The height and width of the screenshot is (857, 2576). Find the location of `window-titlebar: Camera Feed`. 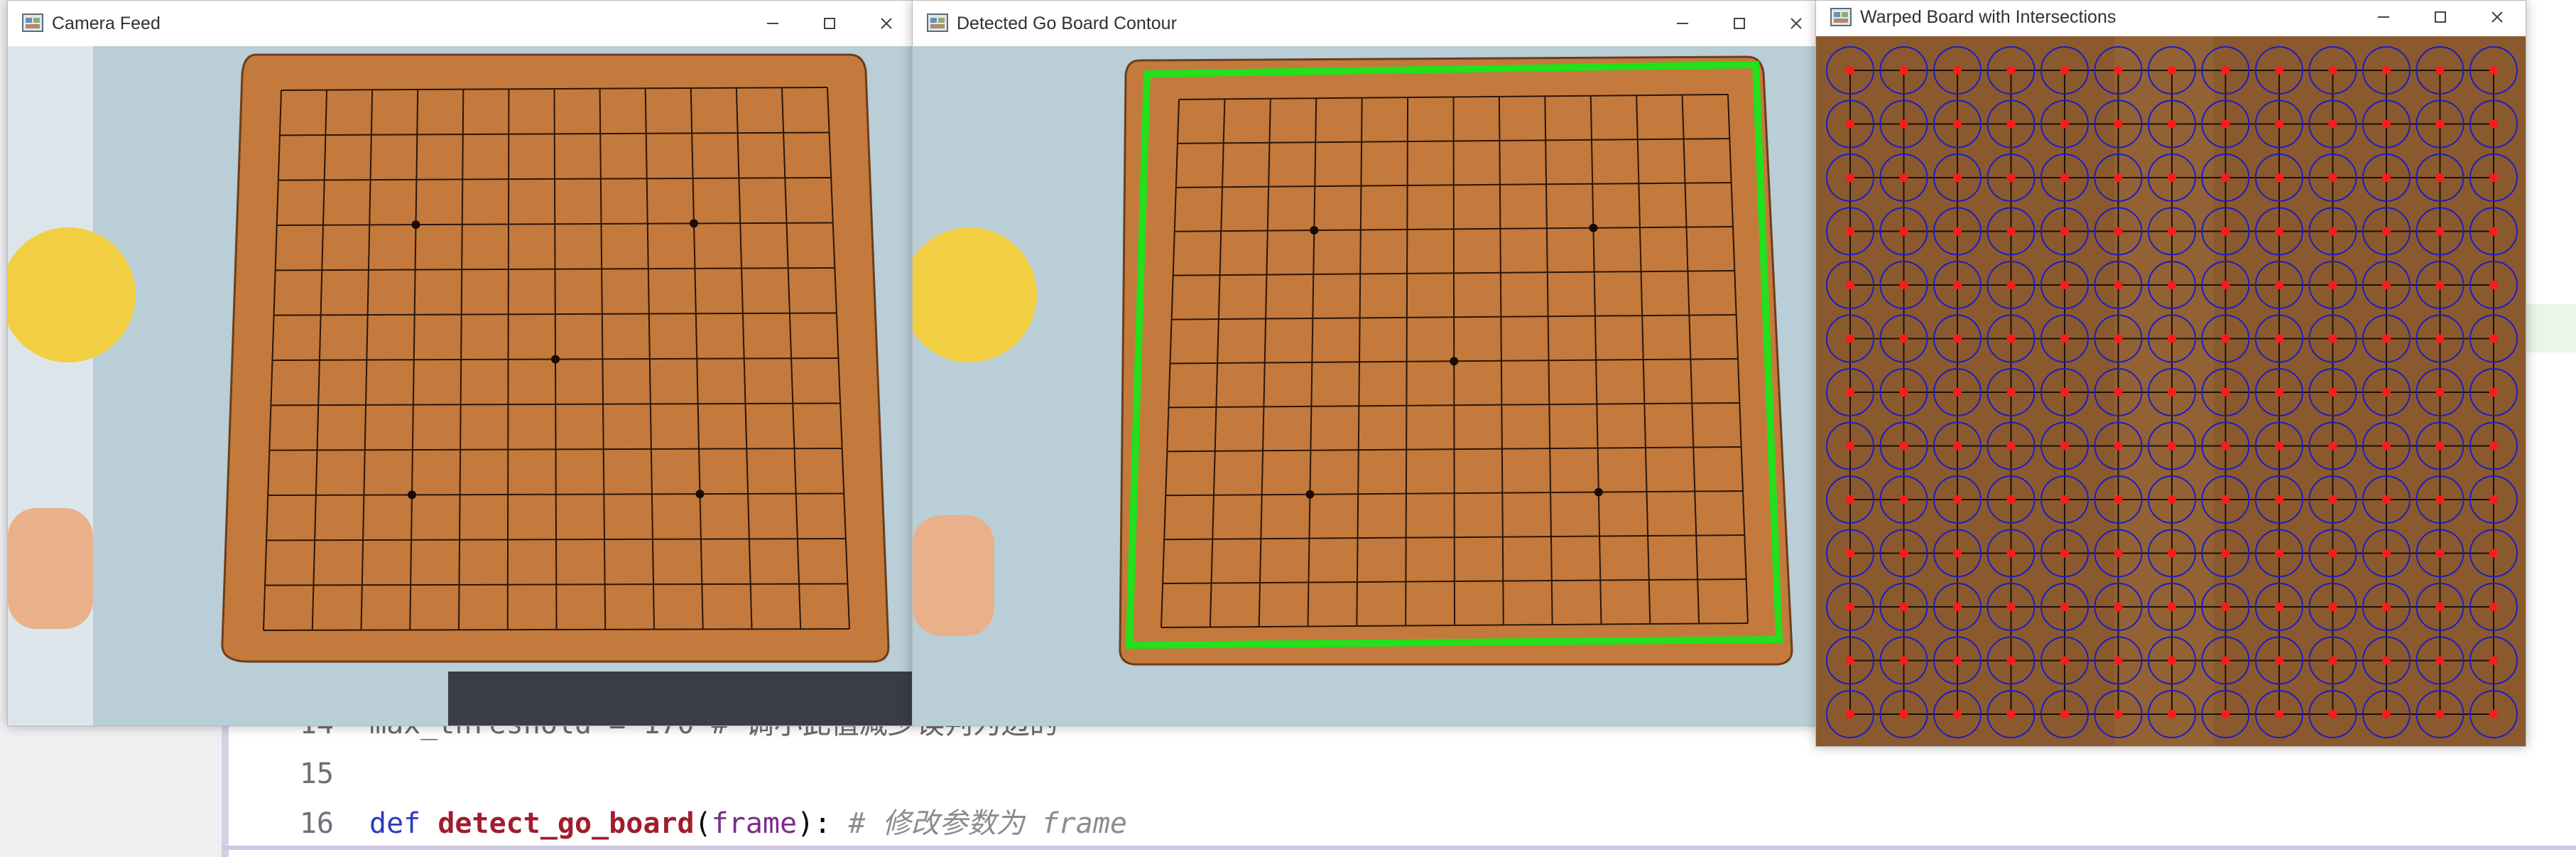

window-titlebar: Camera Feed is located at coordinates (462, 23).